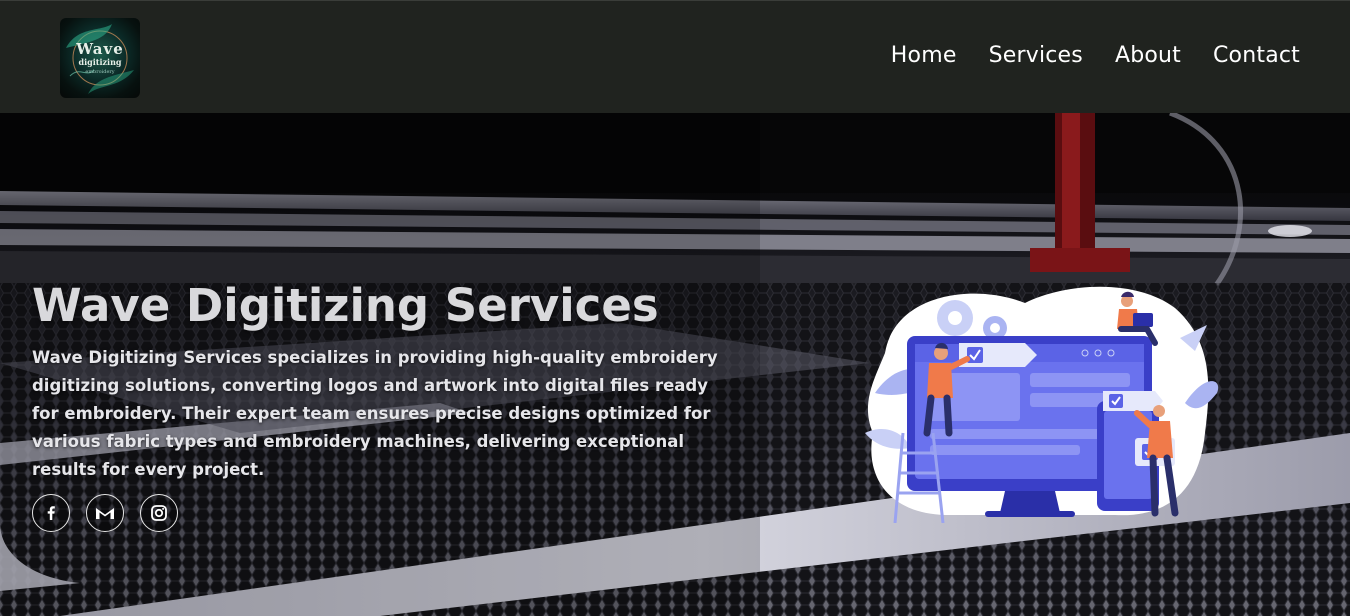 The image size is (1350, 616). Describe the element at coordinates (100, 49) in the screenshot. I see `logo-wordmark: Wave` at that location.